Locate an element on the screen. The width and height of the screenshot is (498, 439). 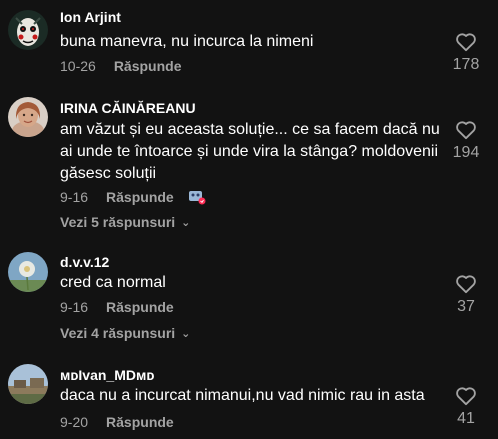
jigsaw-mask-avatar-icon is located at coordinates (28, 30).